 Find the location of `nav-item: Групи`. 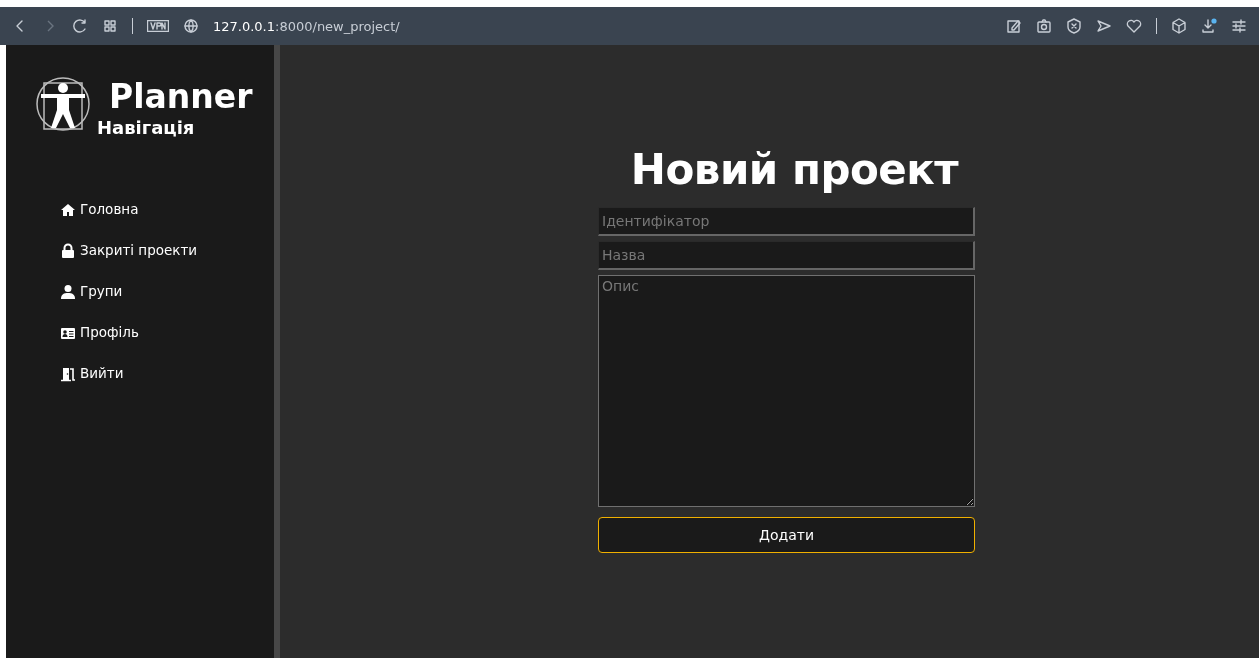

nav-item: Групи is located at coordinates (91, 291).